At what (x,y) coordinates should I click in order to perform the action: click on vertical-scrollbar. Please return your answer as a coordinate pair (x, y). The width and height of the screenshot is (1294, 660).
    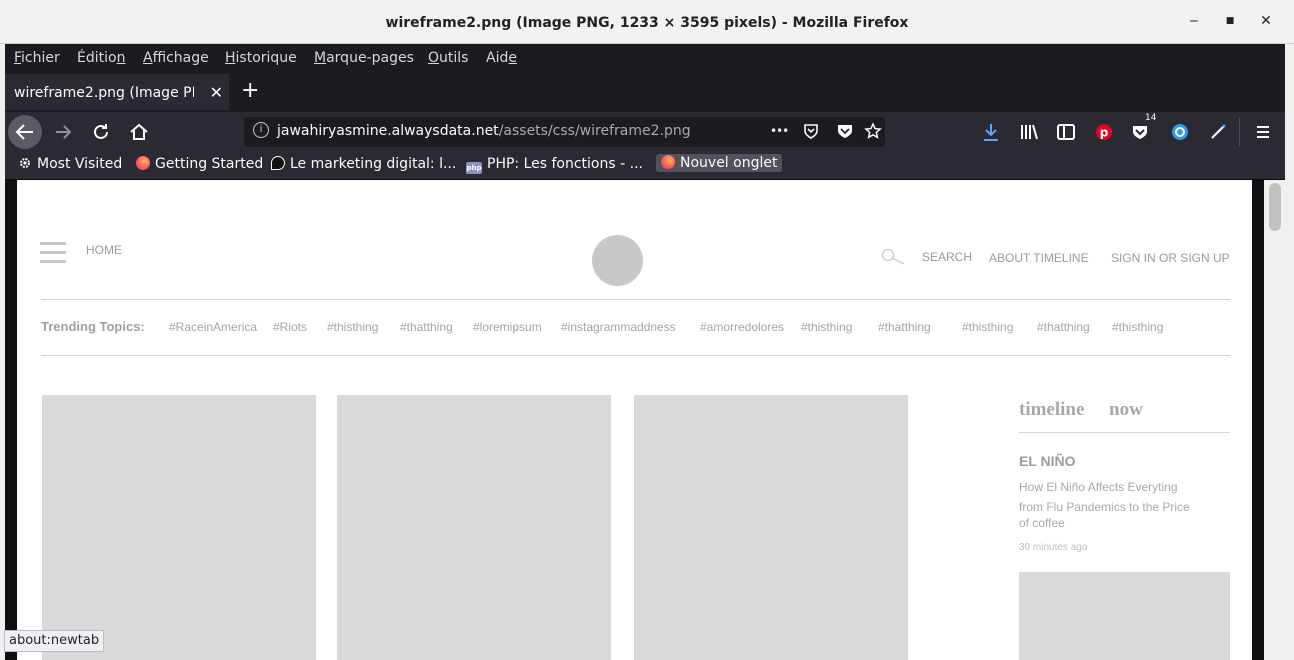
    Looking at the image, I should click on (1274, 420).